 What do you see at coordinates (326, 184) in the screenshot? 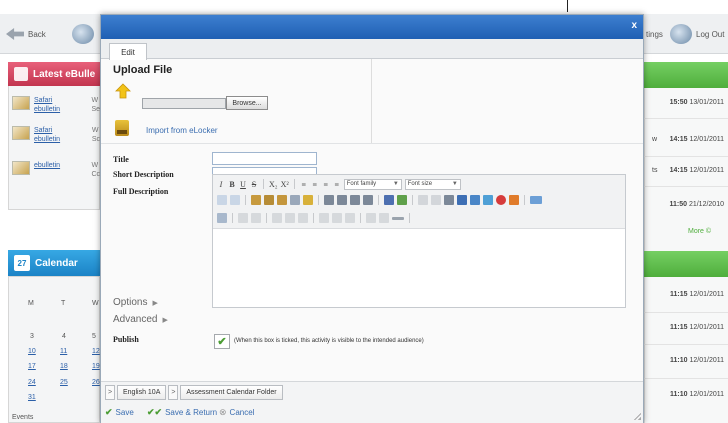
I see `align-right-icon: ≡` at bounding box center [326, 184].